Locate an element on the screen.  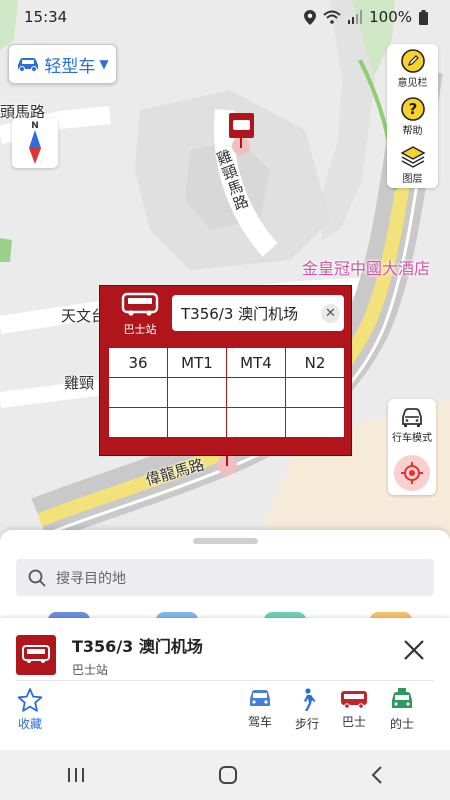
back-icon is located at coordinates (377, 775).